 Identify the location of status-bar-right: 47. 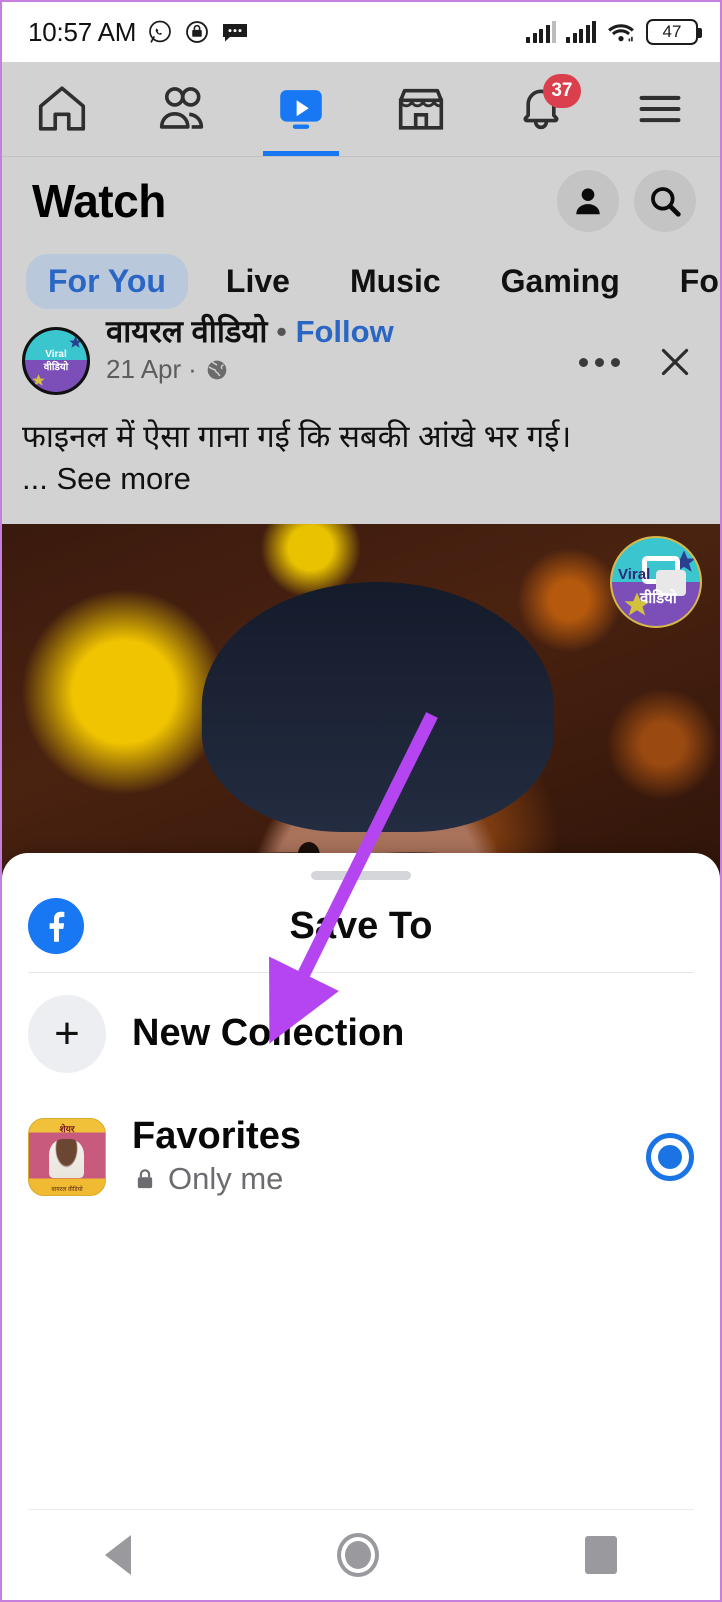
(614, 32).